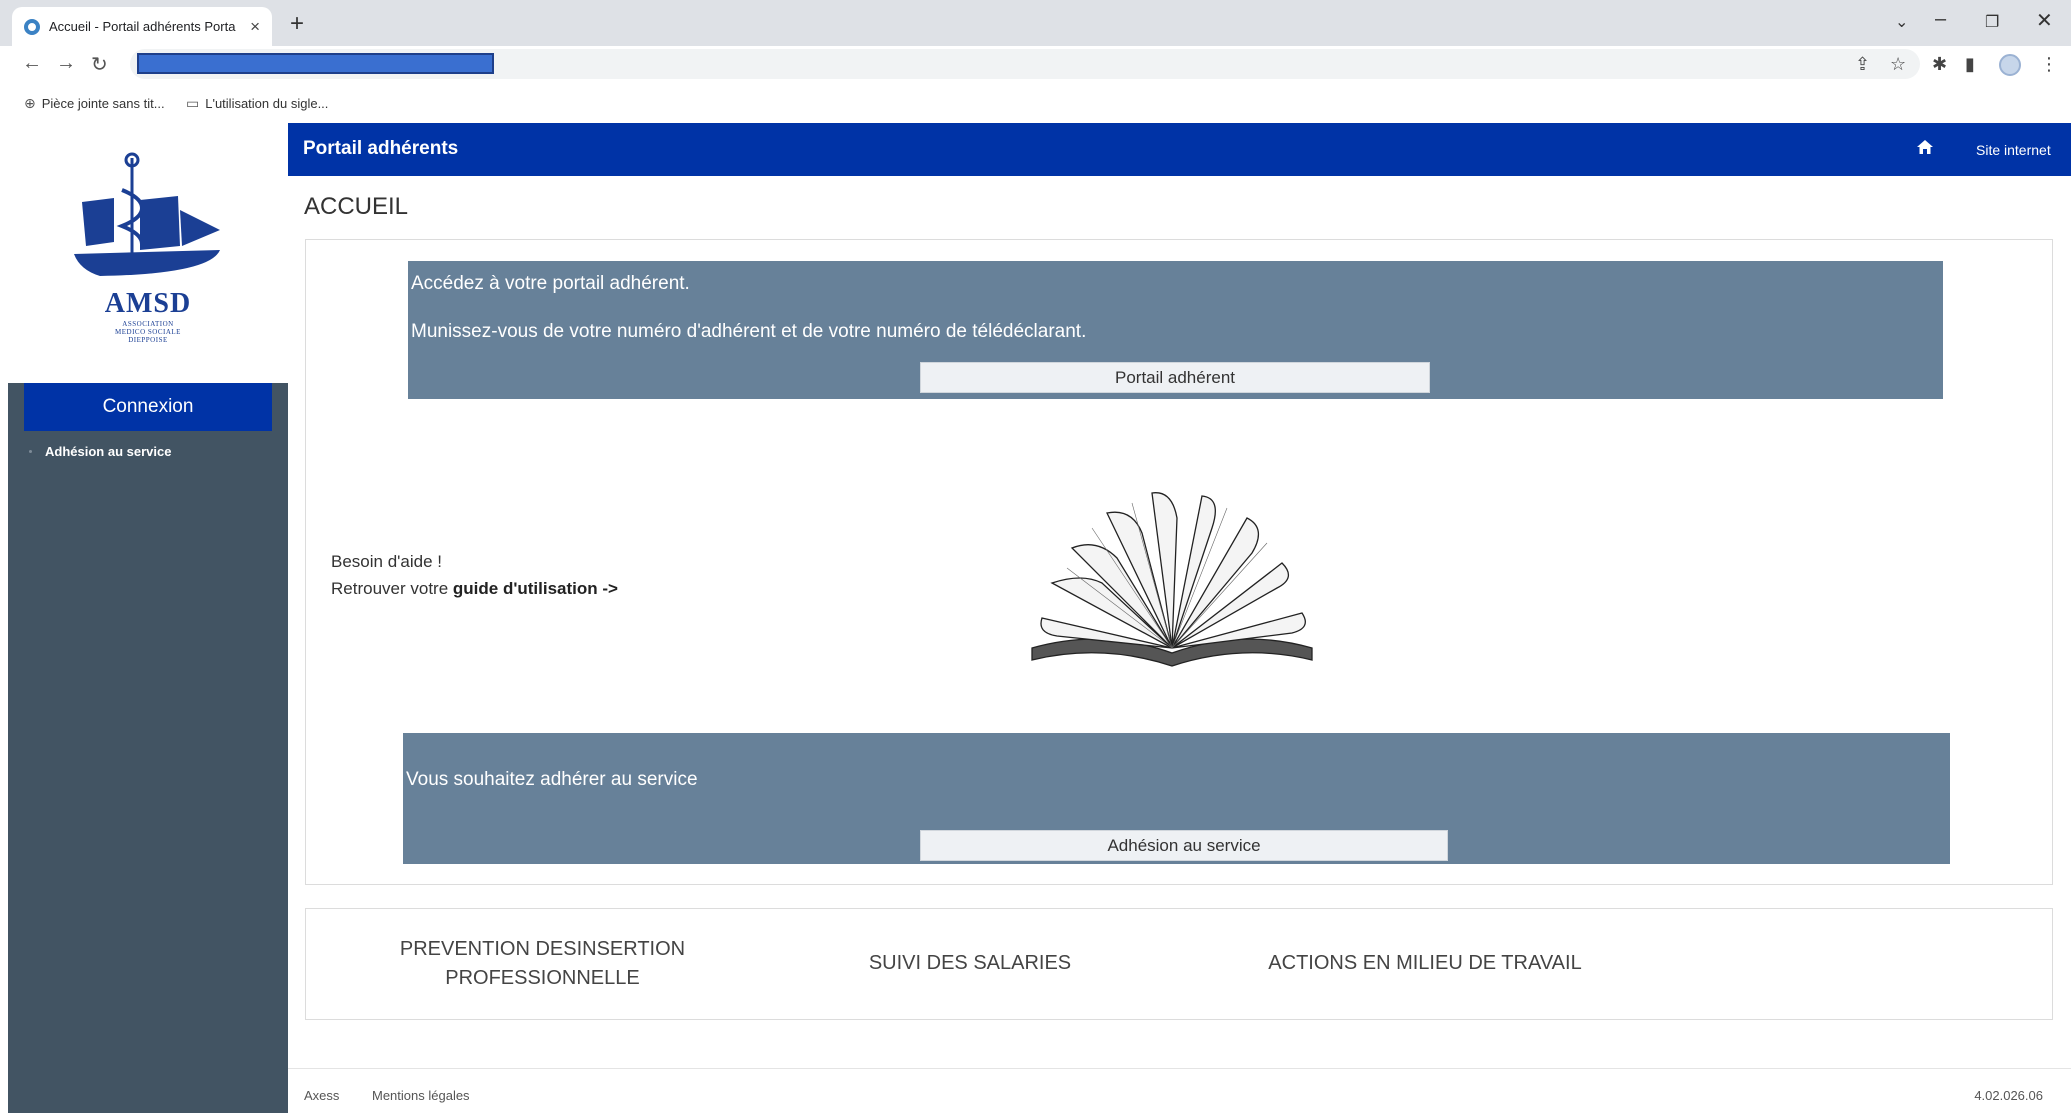 The height and width of the screenshot is (1113, 2071). What do you see at coordinates (542, 978) in the screenshot?
I see `service-label: PROFESSIONNELLE` at bounding box center [542, 978].